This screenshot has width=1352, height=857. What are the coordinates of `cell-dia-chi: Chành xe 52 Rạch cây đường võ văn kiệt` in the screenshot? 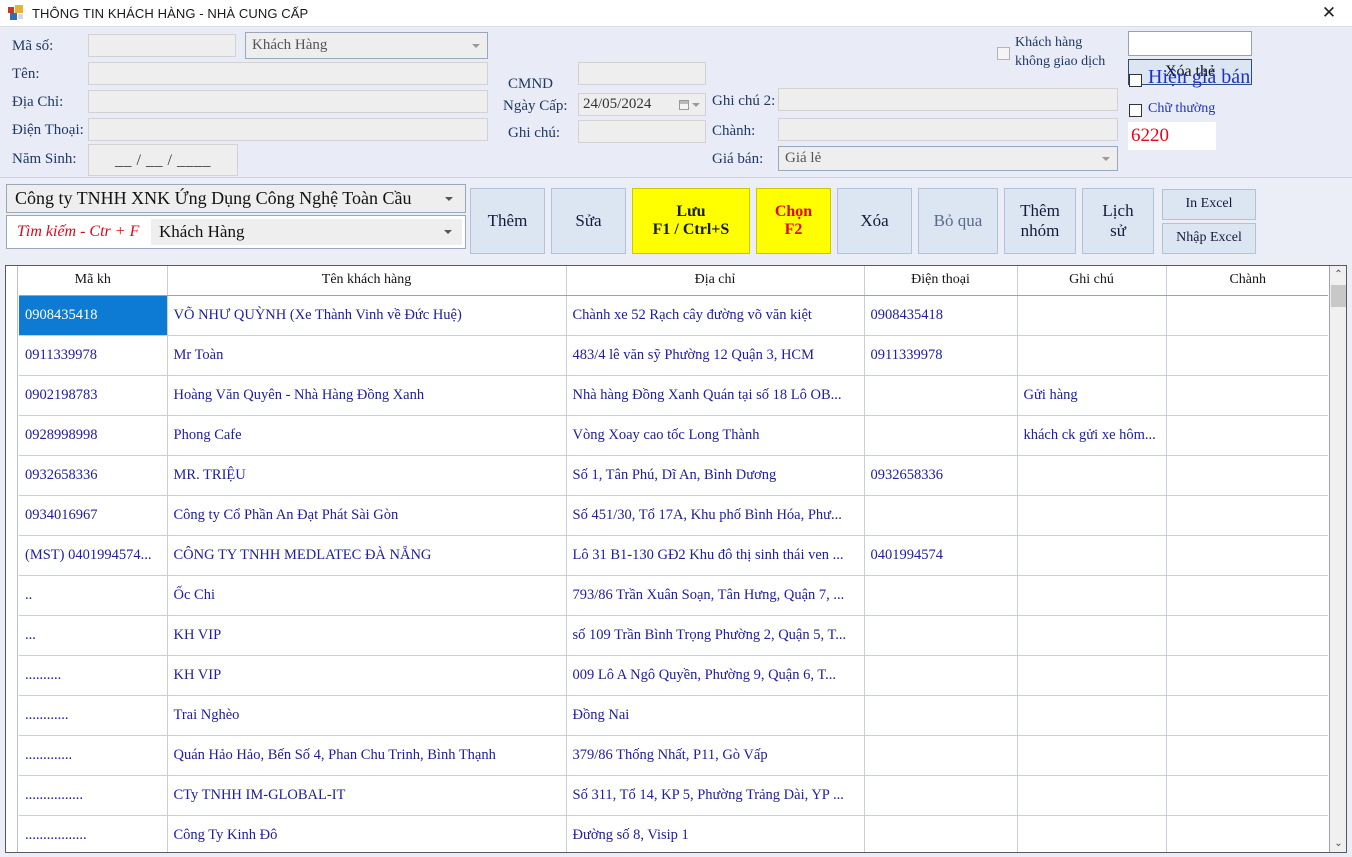 It's located at (715, 315).